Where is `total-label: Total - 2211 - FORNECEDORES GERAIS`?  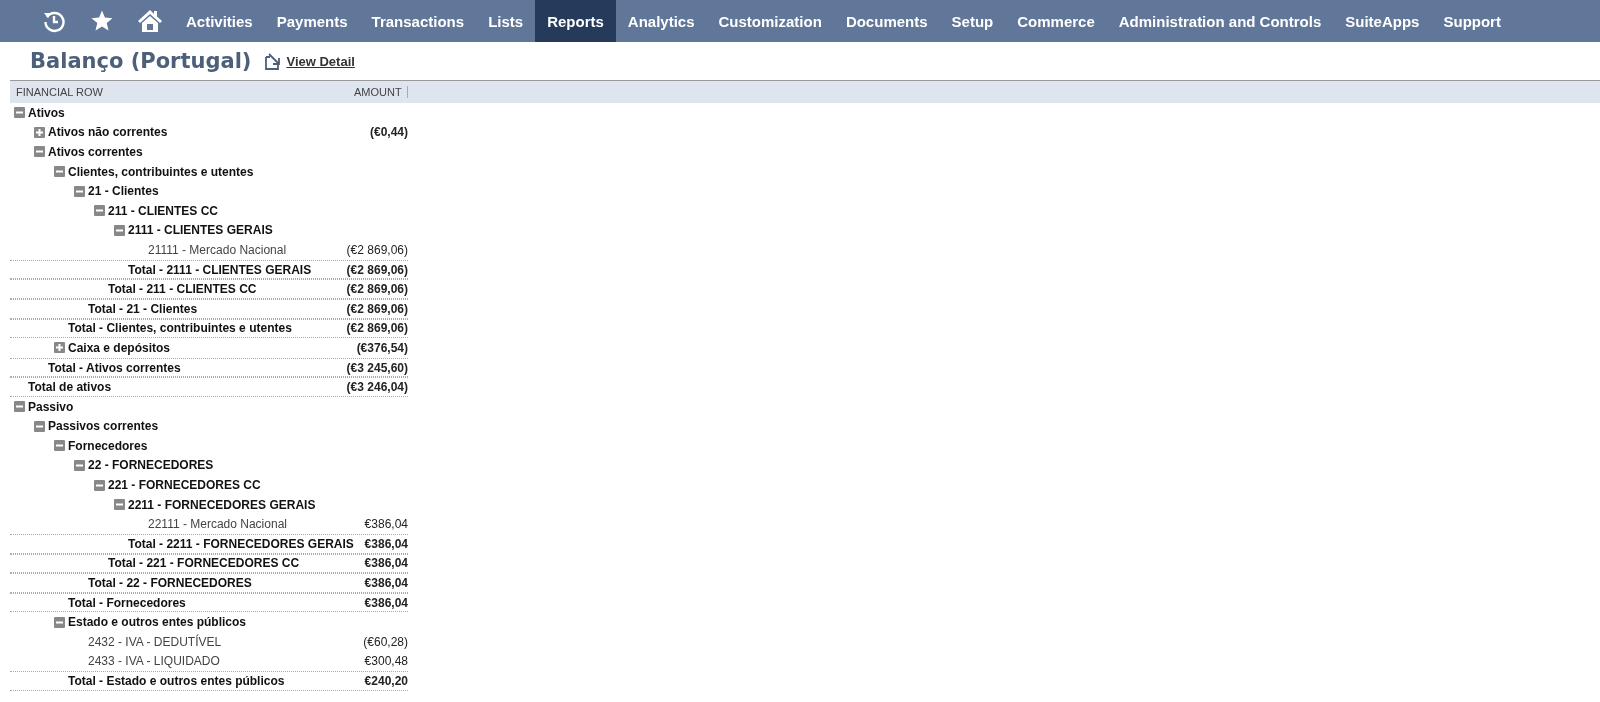 total-label: Total - 2211 - FORNECEDORES GERAIS is located at coordinates (241, 543).